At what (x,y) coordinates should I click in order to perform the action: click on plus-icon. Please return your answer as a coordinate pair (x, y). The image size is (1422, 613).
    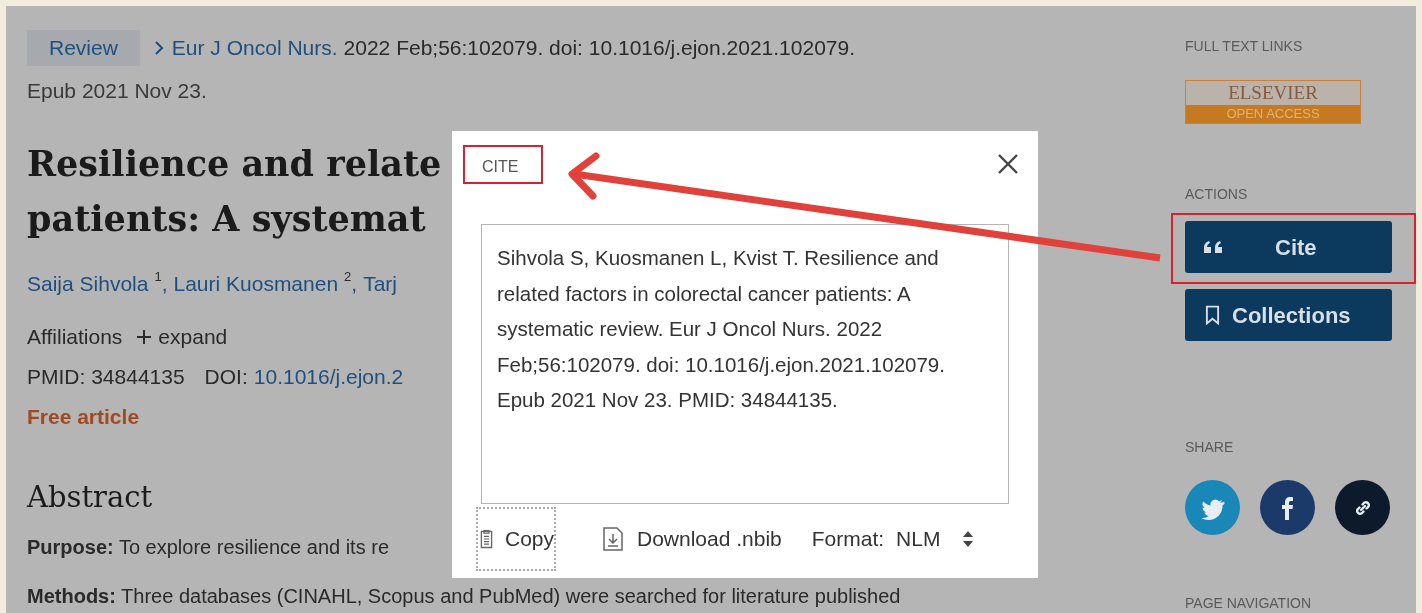
    Looking at the image, I should click on (144, 337).